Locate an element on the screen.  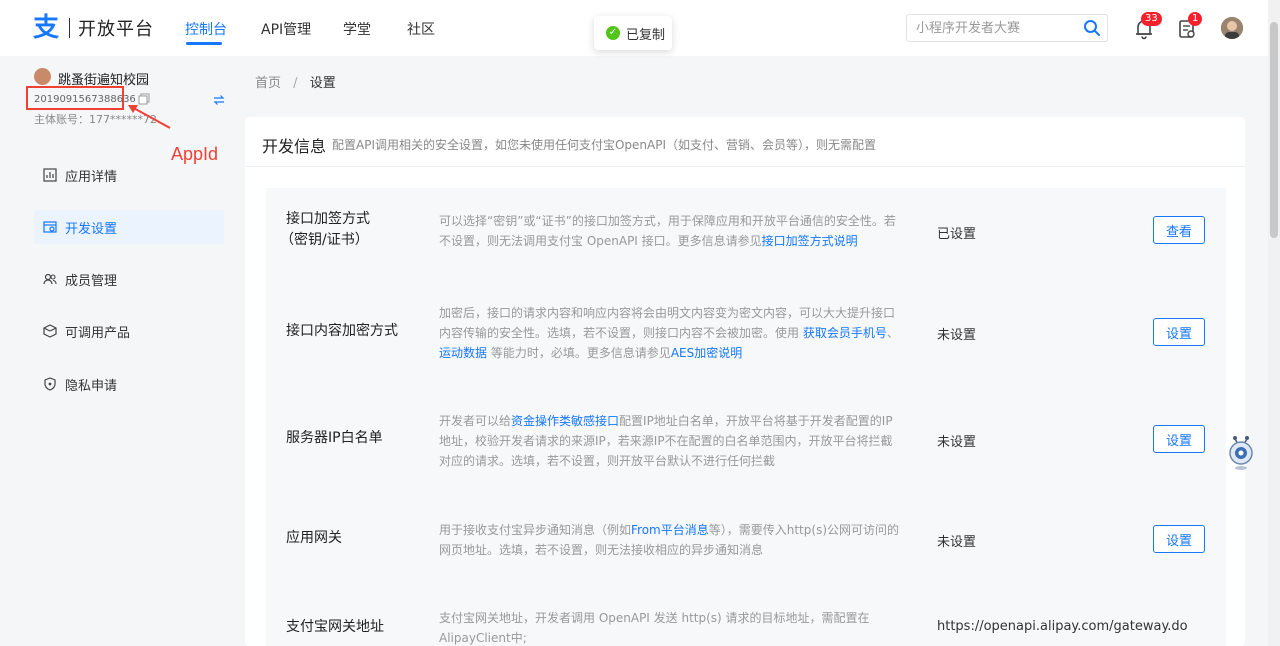
search-box is located at coordinates (1007, 28).